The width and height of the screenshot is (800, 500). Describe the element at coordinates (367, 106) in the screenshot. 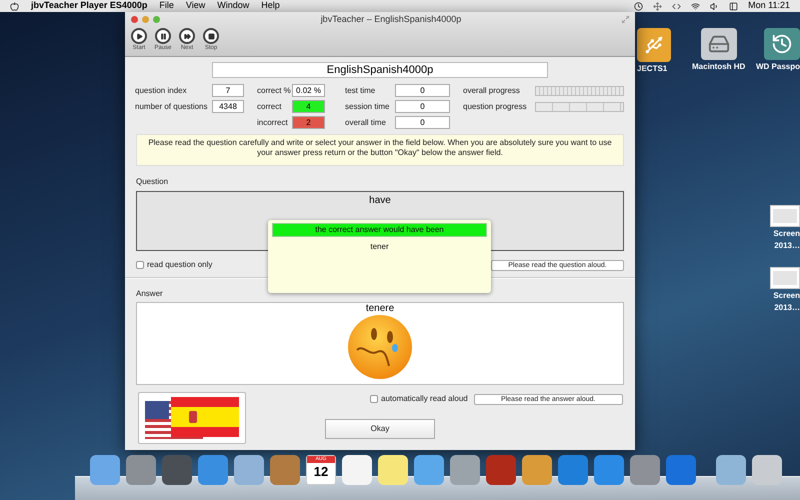

I see `stat-label: session time` at that location.